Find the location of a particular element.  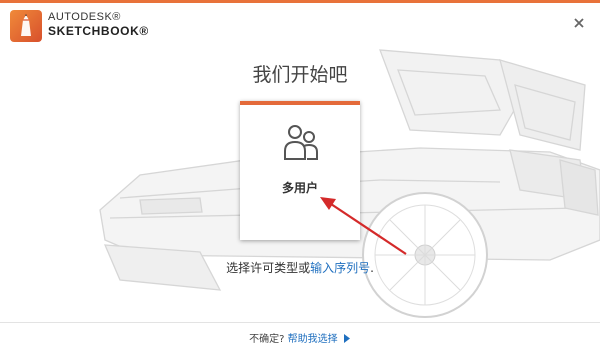

page-title: 我们开始吧 is located at coordinates (300, 75).